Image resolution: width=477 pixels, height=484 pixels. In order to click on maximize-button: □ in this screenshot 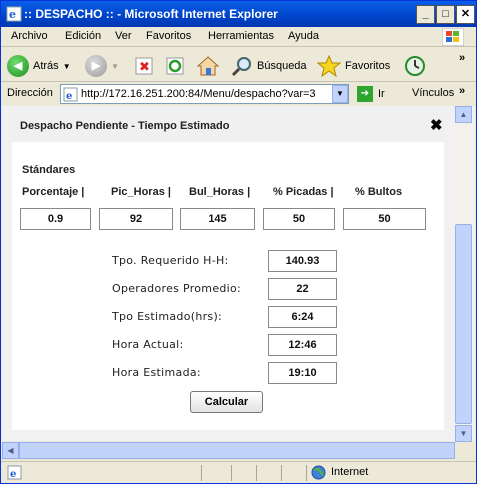, I will do `click(445, 14)`.